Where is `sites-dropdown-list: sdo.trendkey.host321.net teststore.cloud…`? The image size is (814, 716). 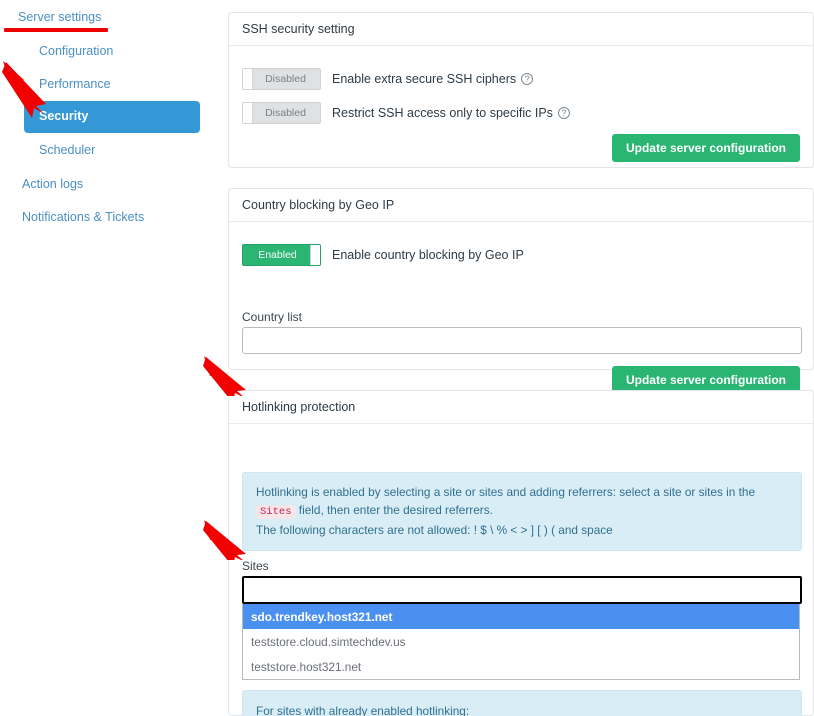
sites-dropdown-list: sdo.trendkey.host321.net teststore.cloud… is located at coordinates (521, 642).